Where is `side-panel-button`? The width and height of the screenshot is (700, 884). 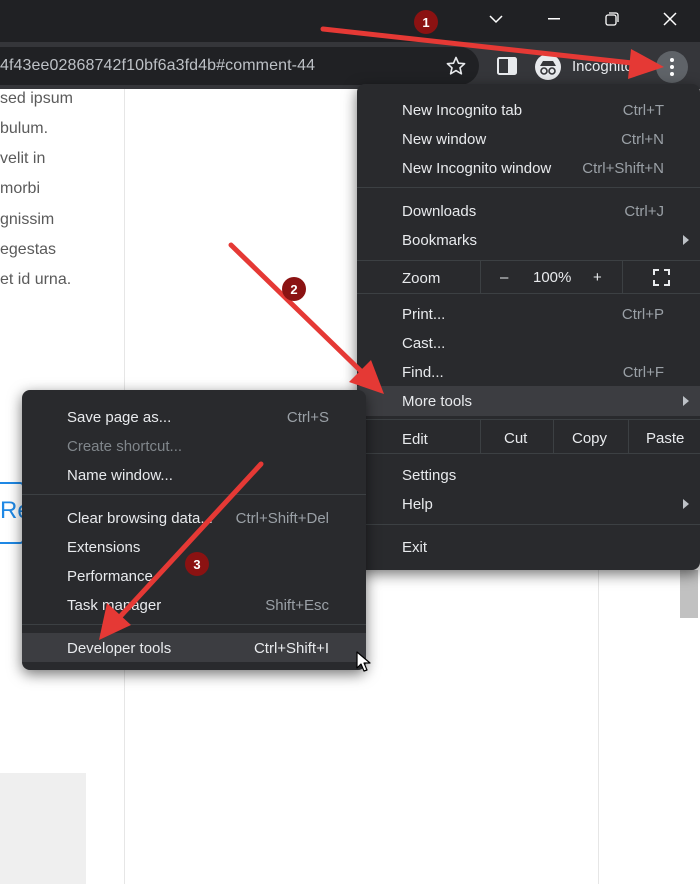
side-panel-button is located at coordinates (507, 68).